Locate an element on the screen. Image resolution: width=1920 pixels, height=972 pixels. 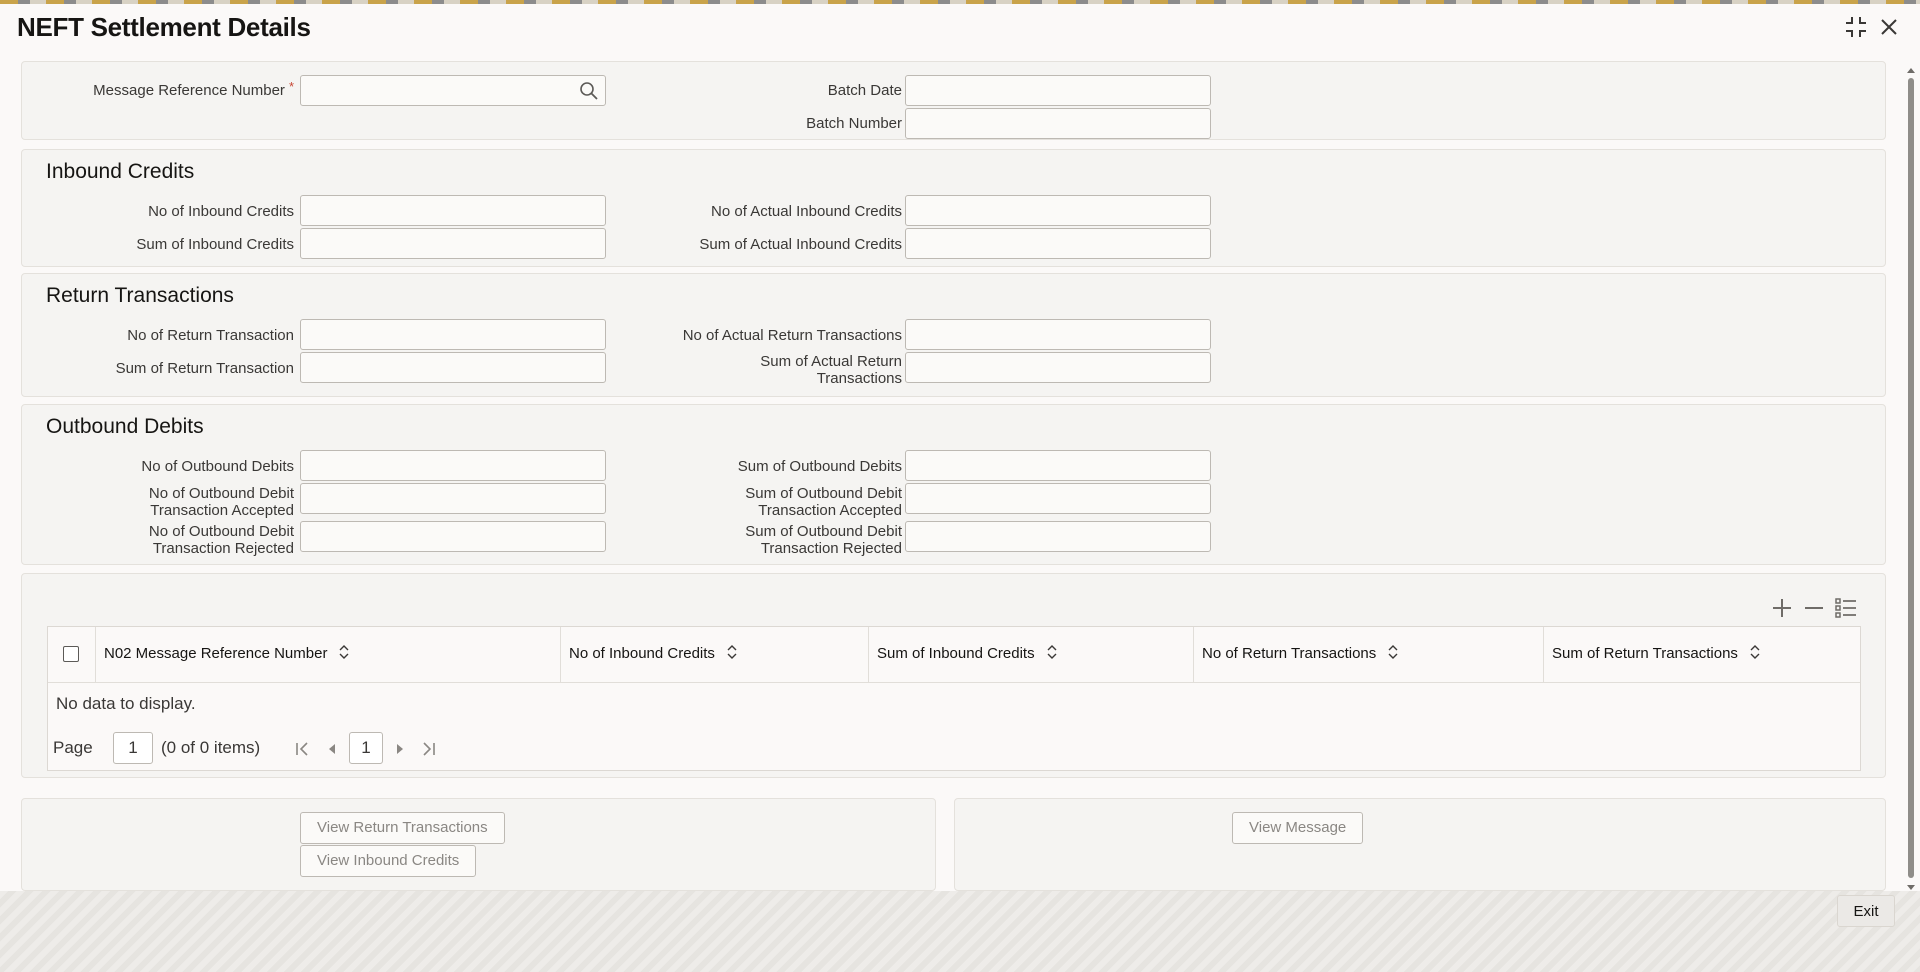
message-reference-input is located at coordinates (453, 90).